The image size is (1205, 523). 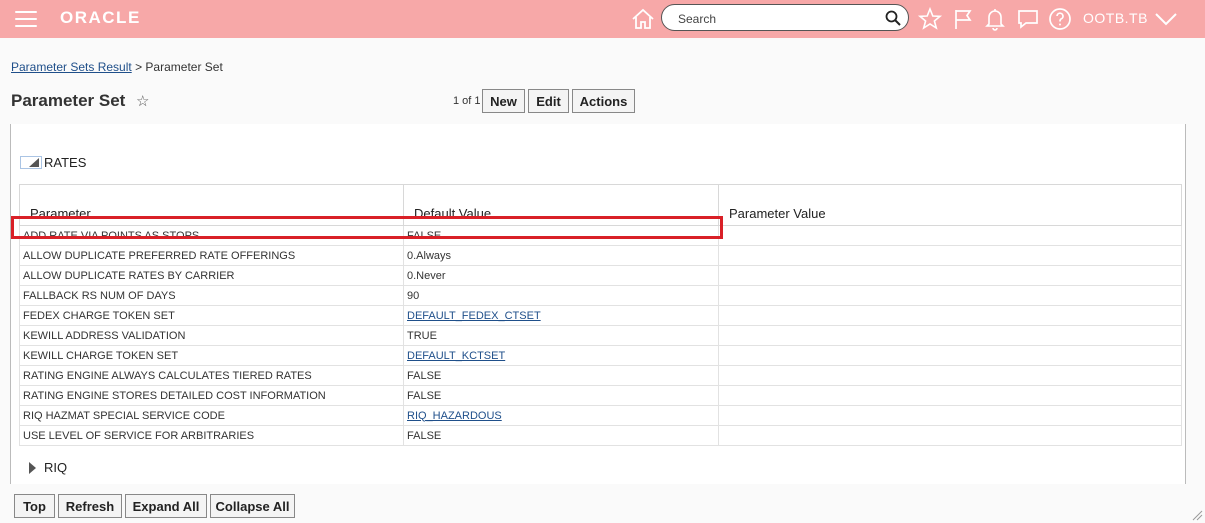 What do you see at coordinates (211, 275) in the screenshot?
I see `cell-parameter: ALLOW DUPLICATE RATES BY CARRIER` at bounding box center [211, 275].